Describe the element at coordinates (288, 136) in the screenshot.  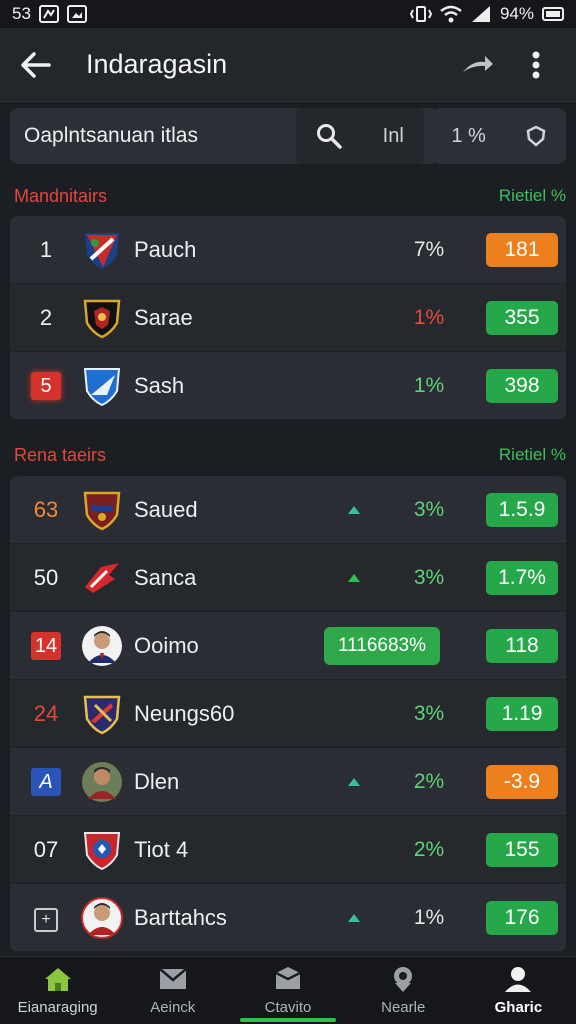
I see `search-bar: Oaplntsanuan itlas Inl 1 %` at that location.